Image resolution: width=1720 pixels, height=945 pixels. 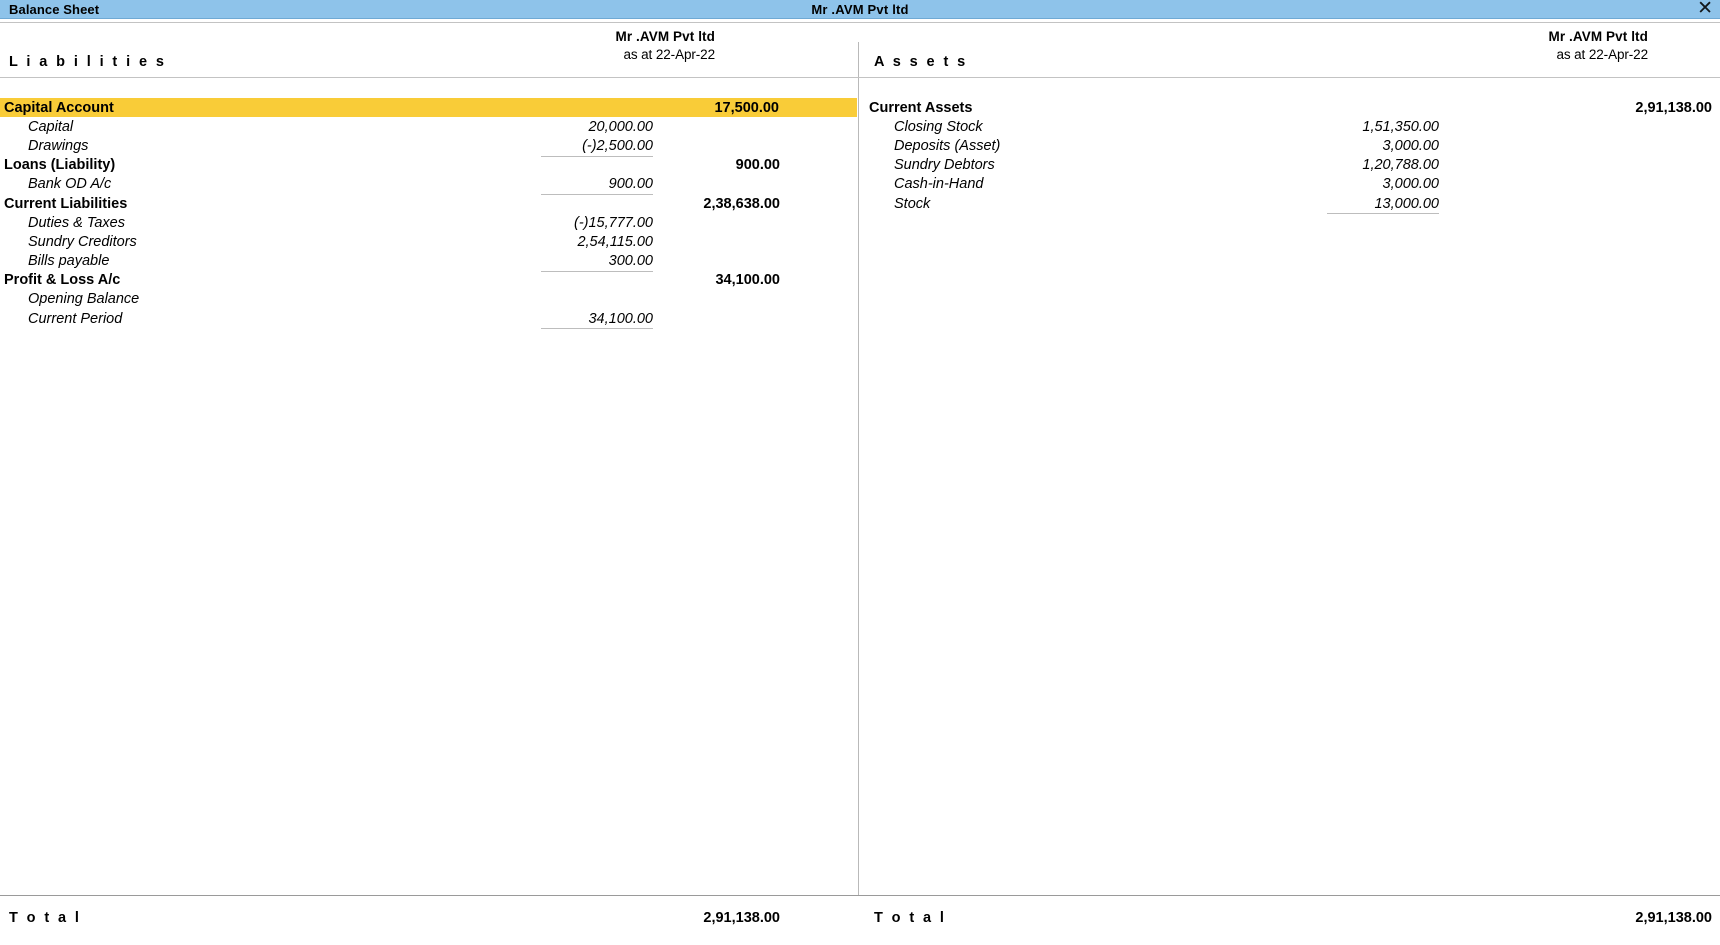 What do you see at coordinates (1406, 203) in the screenshot?
I see `account-amount: 13,000.00` at bounding box center [1406, 203].